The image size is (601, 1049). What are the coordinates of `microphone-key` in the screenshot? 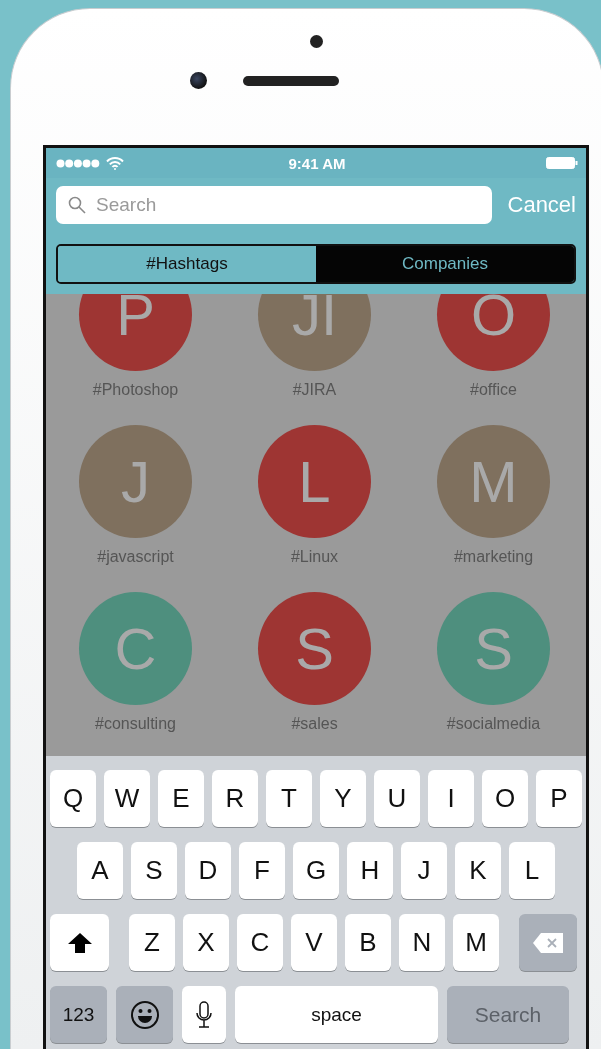 It's located at (204, 1014).